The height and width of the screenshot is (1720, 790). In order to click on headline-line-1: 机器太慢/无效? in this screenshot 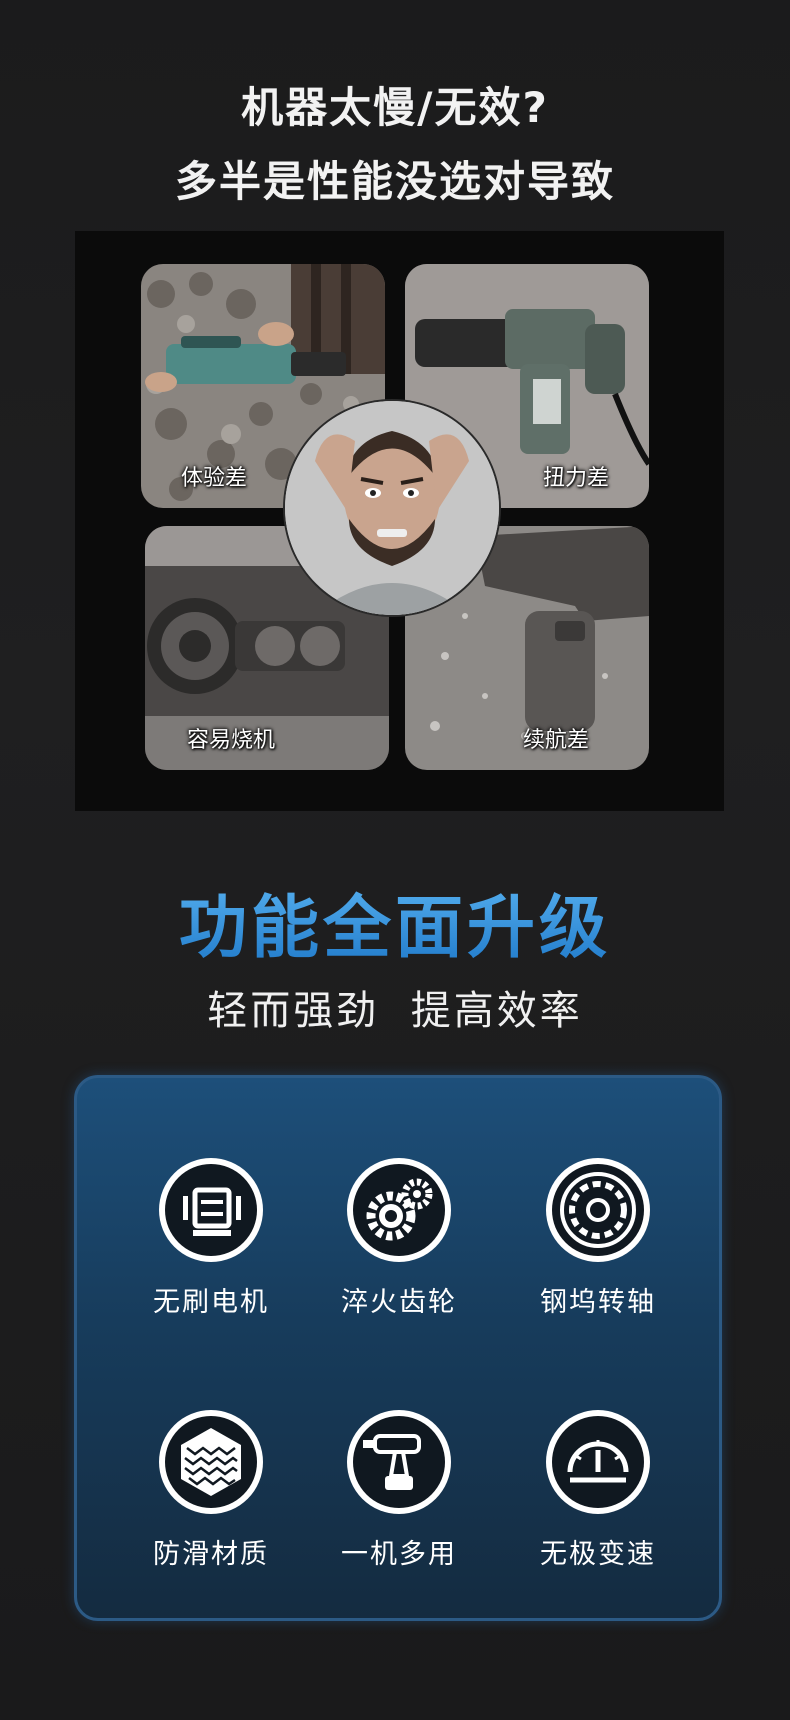, I will do `click(395, 107)`.